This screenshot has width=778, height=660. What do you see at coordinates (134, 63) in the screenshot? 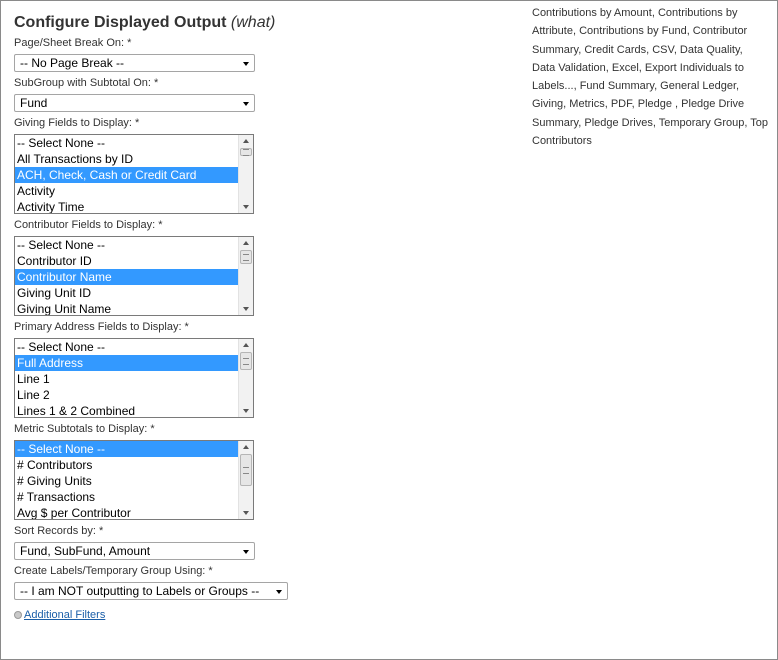
I see `page-break-select: -- No Page Break --` at bounding box center [134, 63].